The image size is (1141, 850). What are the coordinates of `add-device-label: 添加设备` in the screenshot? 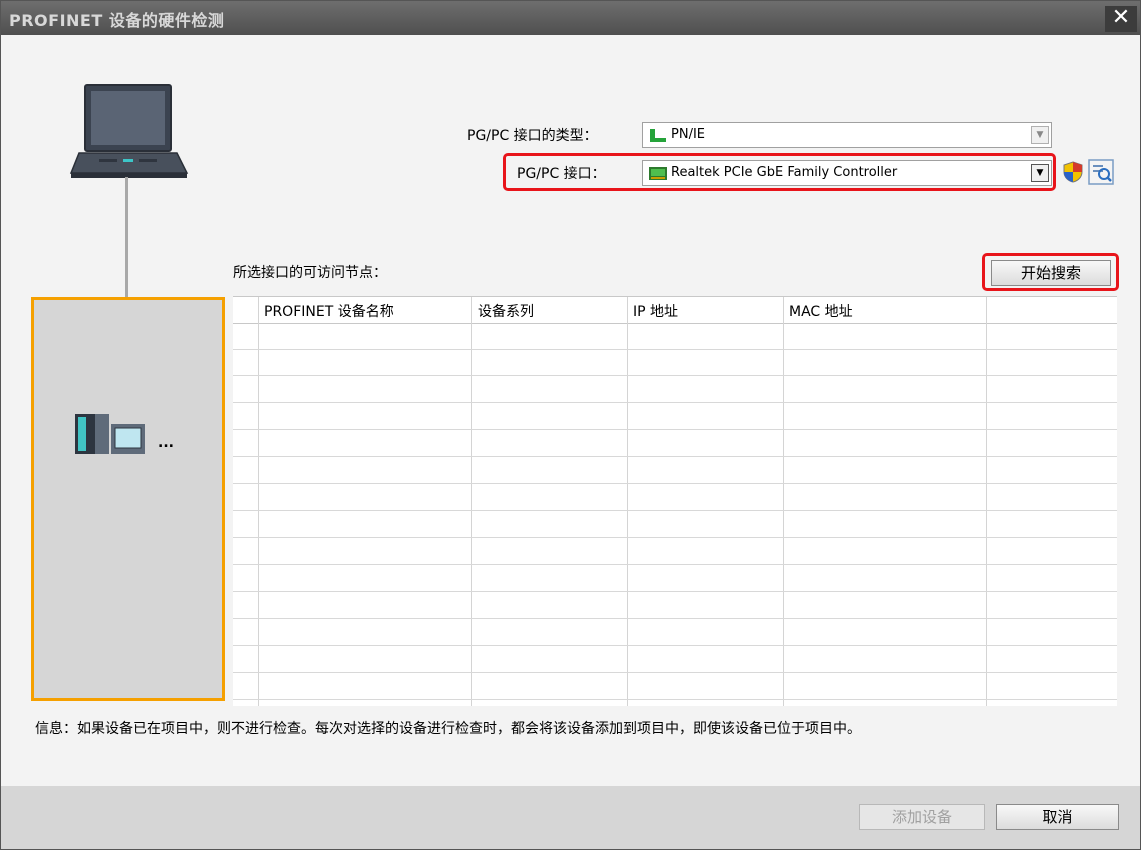 It's located at (921, 817).